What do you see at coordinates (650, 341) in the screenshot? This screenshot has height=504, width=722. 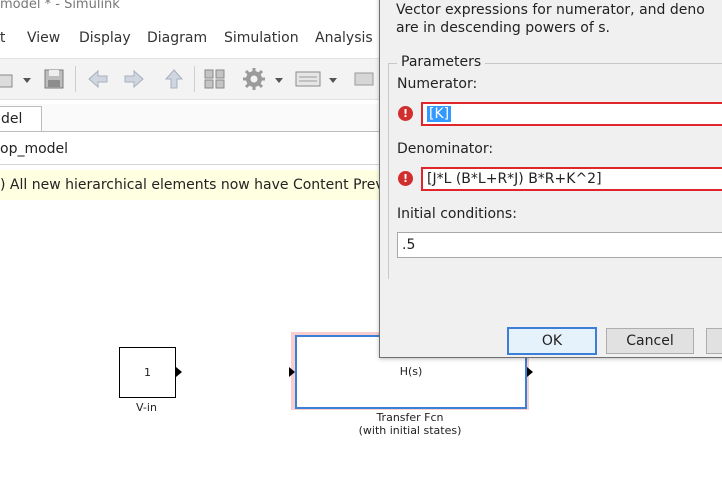 I see `cancel-button: Cancel` at bounding box center [650, 341].